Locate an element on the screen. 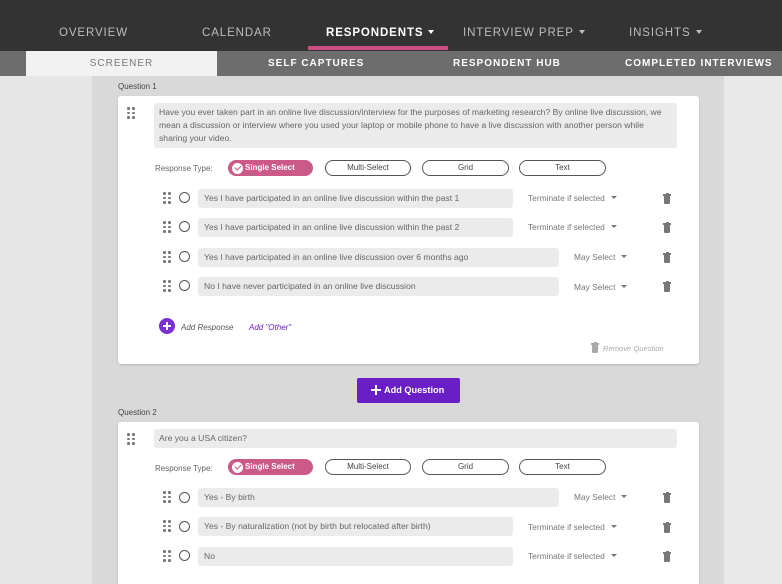 This screenshot has height=584, width=782. question-2-label: Question 2 is located at coordinates (137, 412).